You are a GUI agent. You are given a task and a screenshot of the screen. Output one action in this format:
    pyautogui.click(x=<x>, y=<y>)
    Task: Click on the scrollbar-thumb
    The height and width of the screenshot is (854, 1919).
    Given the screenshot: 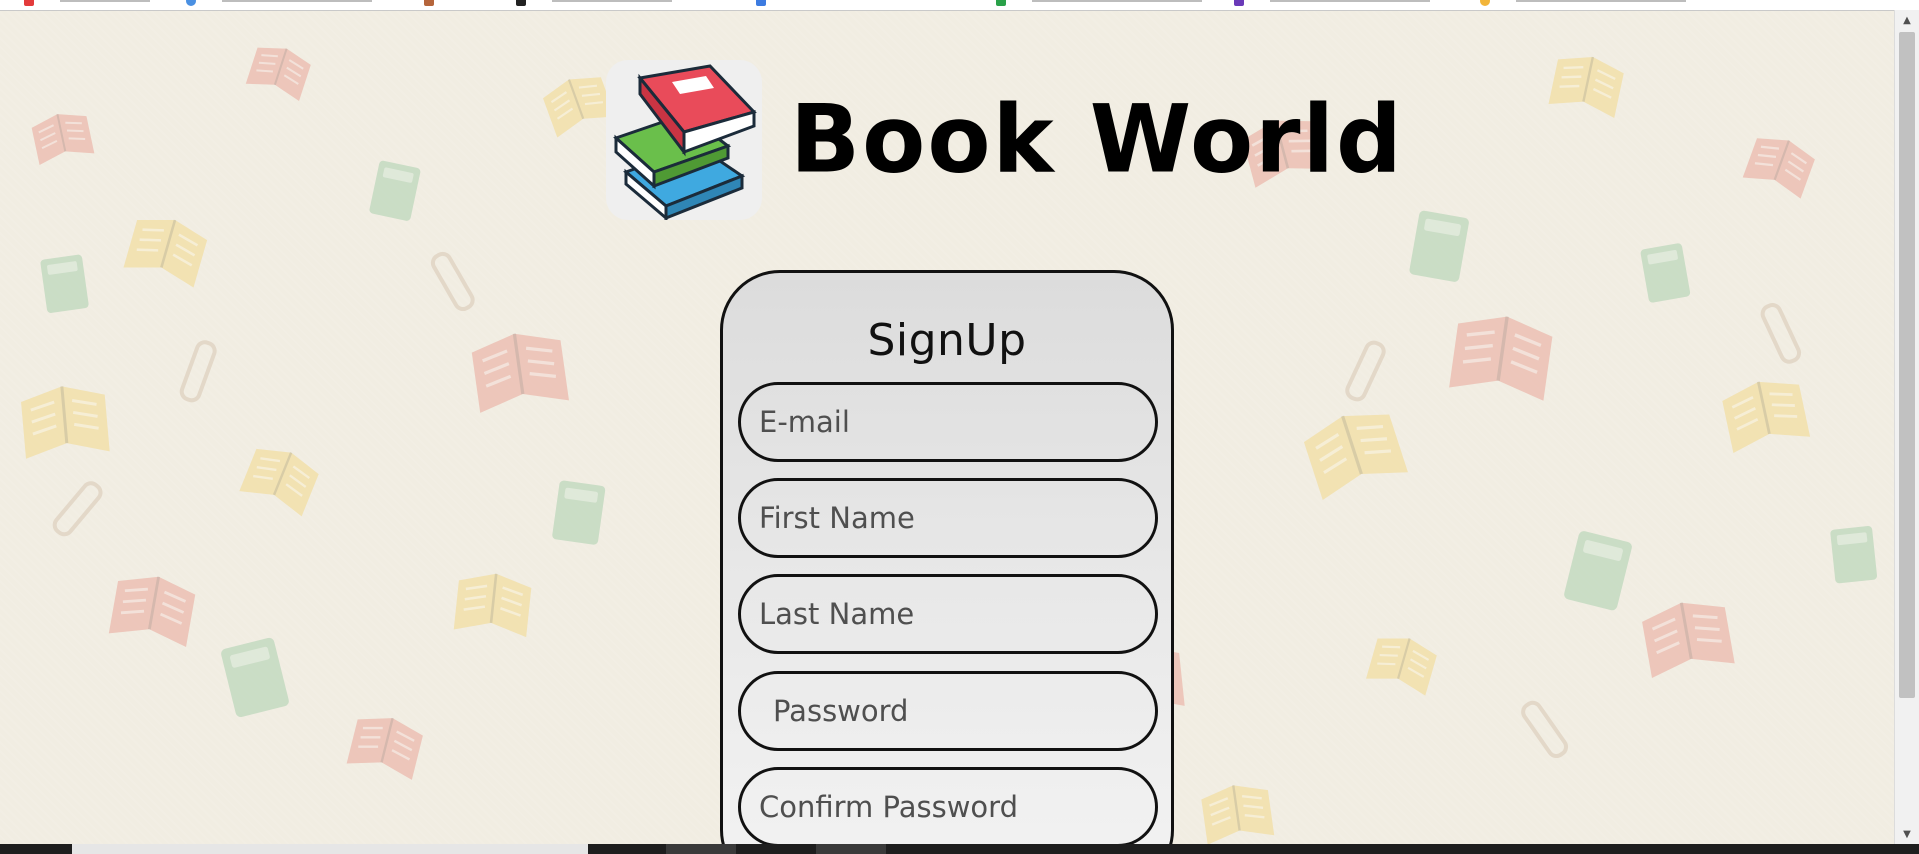 What is the action you would take?
    pyautogui.click(x=1907, y=365)
    